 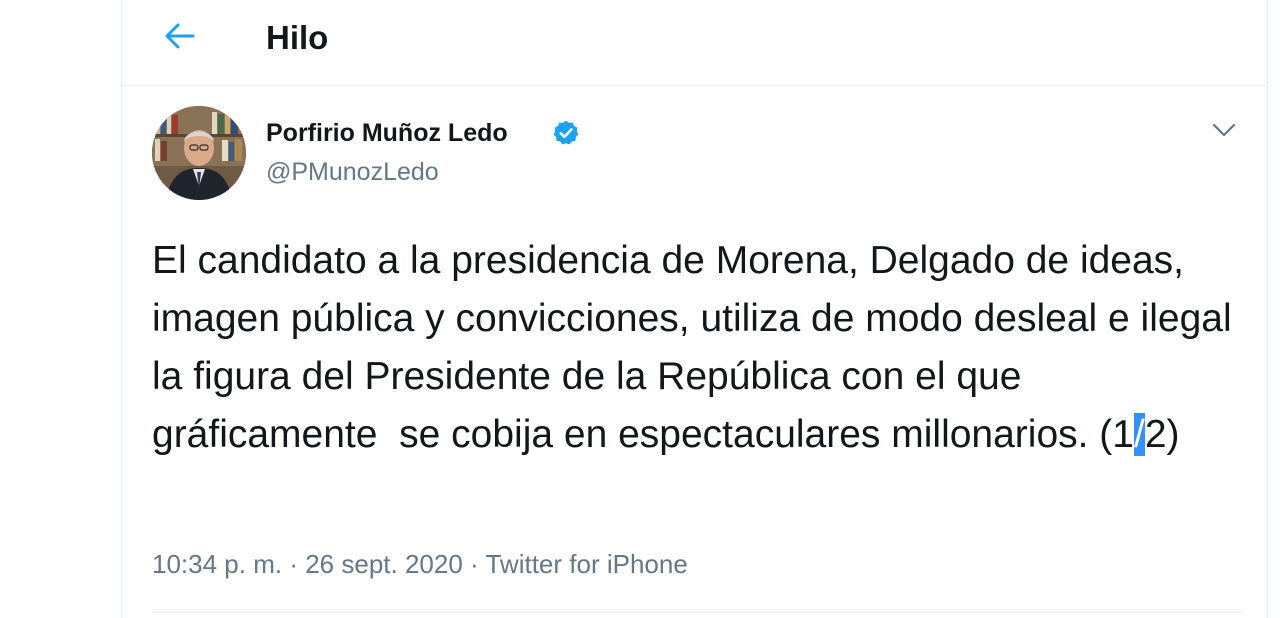 What do you see at coordinates (694, 43) in the screenshot?
I see `thread-header: Hilo` at bounding box center [694, 43].